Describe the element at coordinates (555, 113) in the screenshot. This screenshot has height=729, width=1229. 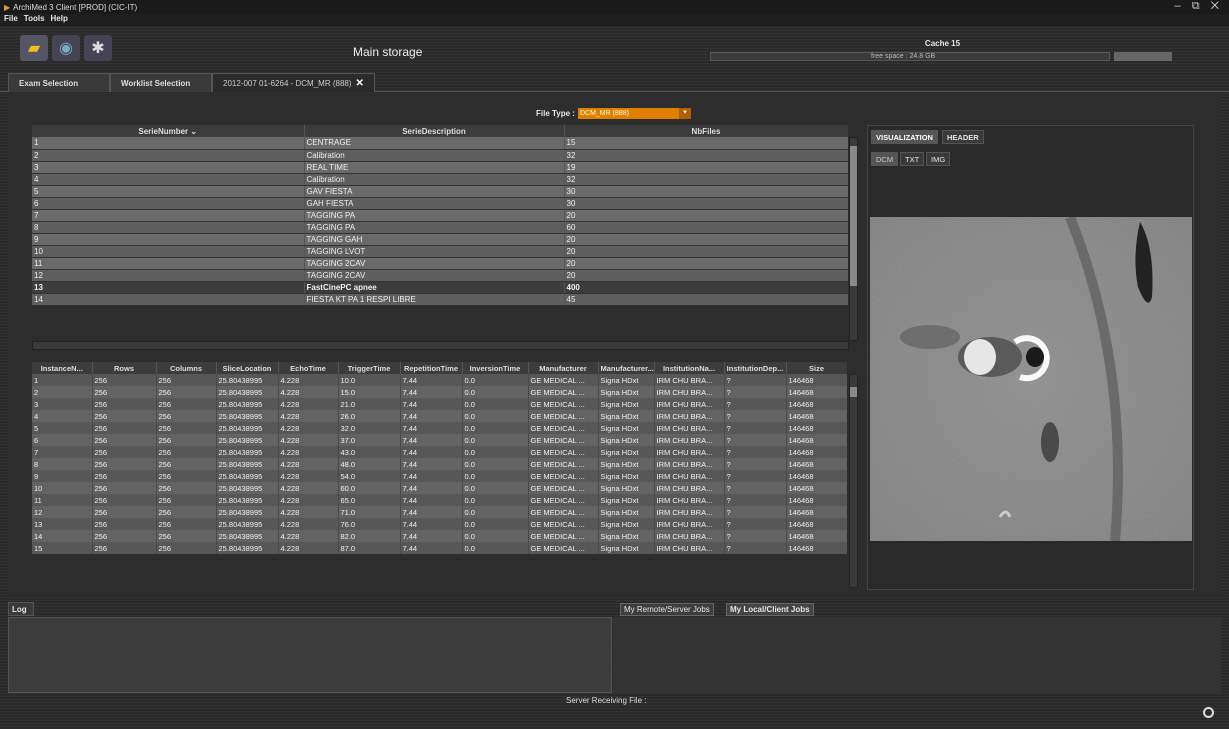
I see `file-type-label: File Type :` at that location.